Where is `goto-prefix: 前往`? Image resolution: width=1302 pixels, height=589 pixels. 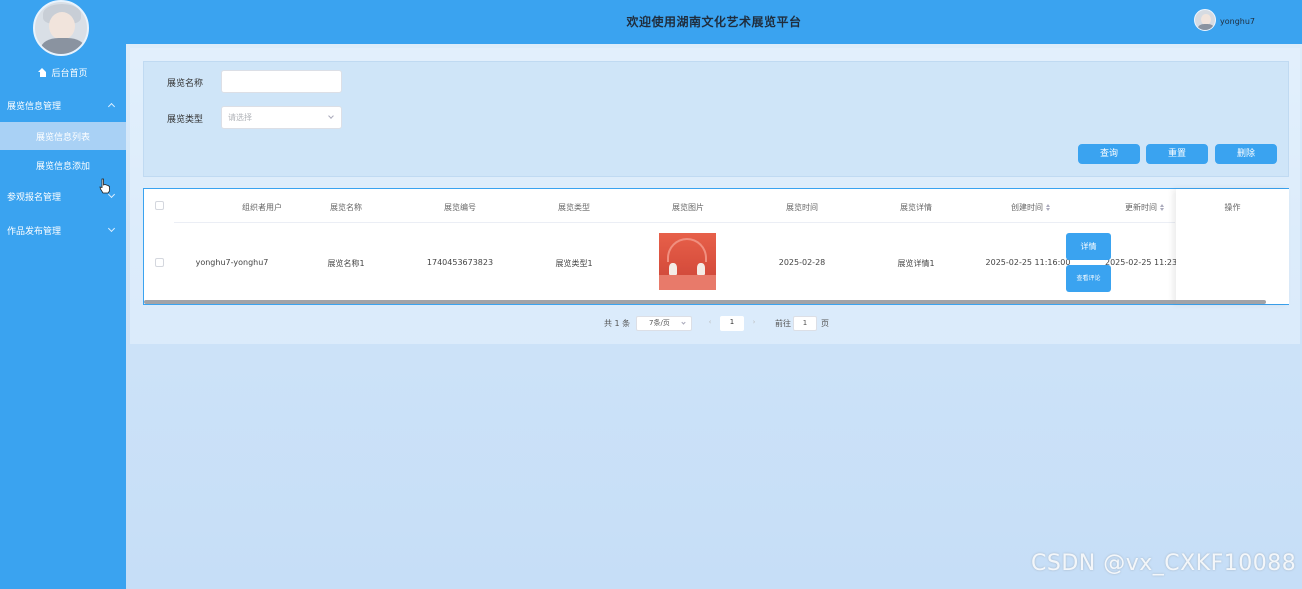
goto-prefix: 前往 is located at coordinates (783, 323).